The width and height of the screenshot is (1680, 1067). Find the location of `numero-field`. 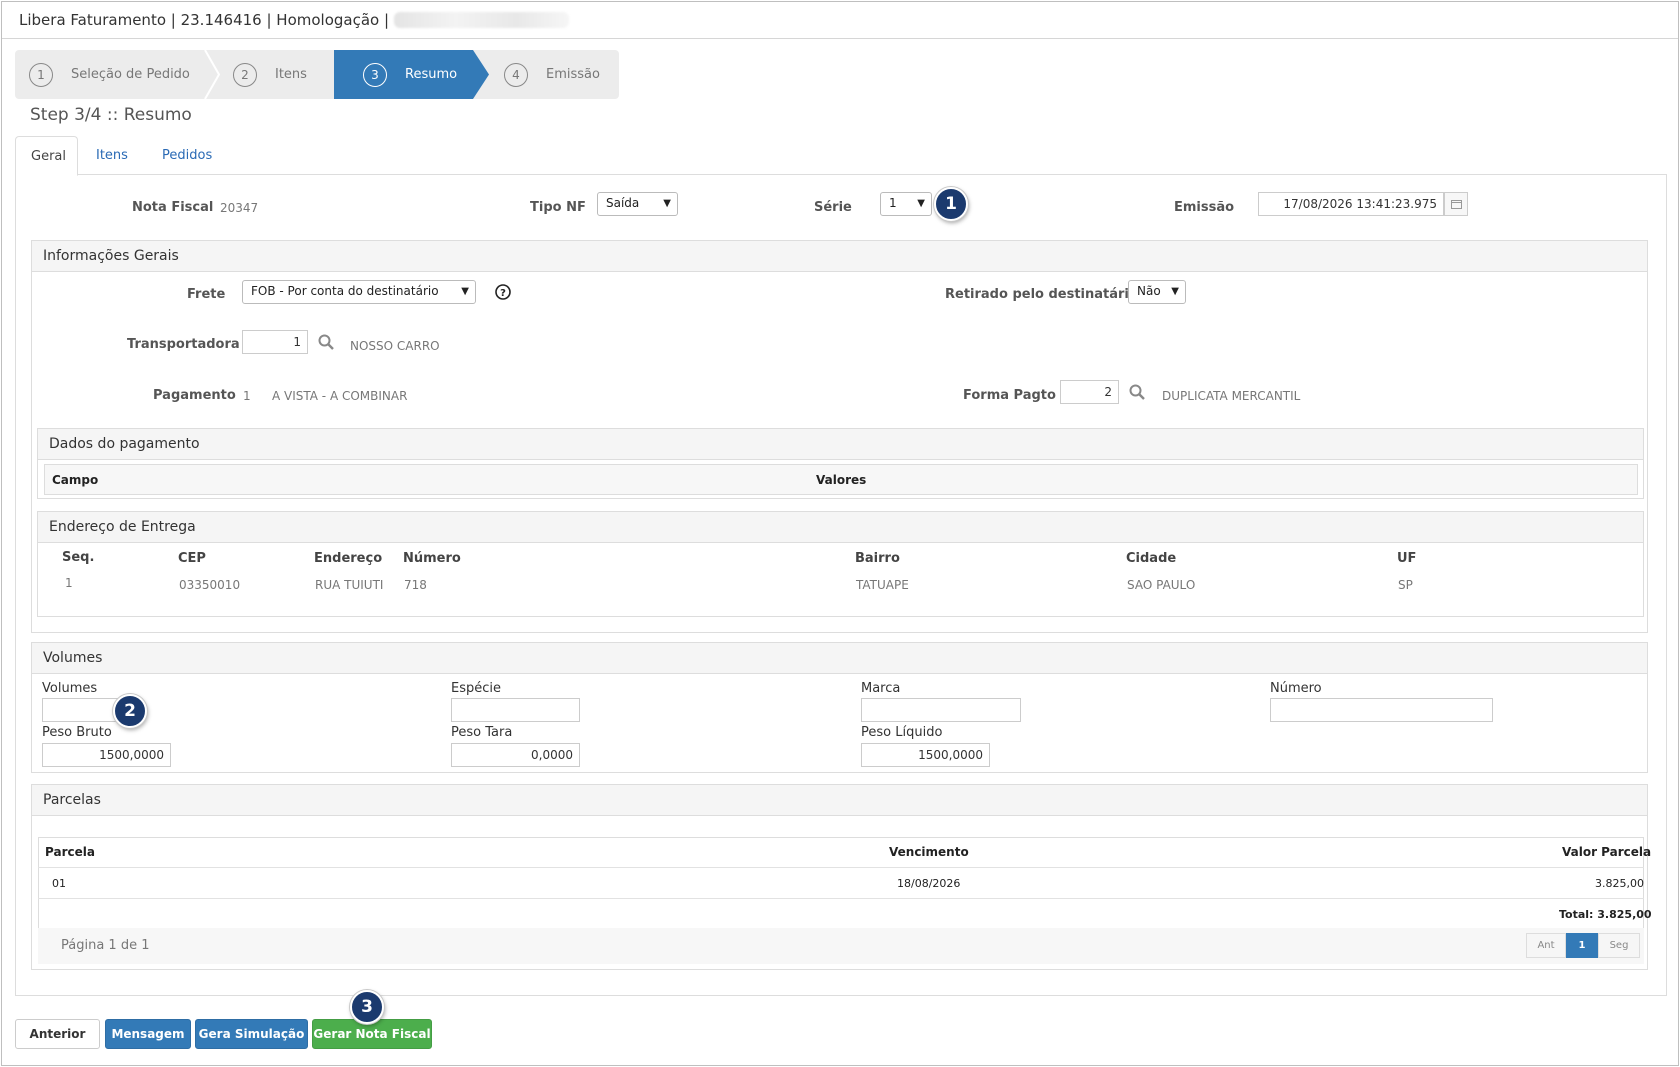

numero-field is located at coordinates (1381, 710).